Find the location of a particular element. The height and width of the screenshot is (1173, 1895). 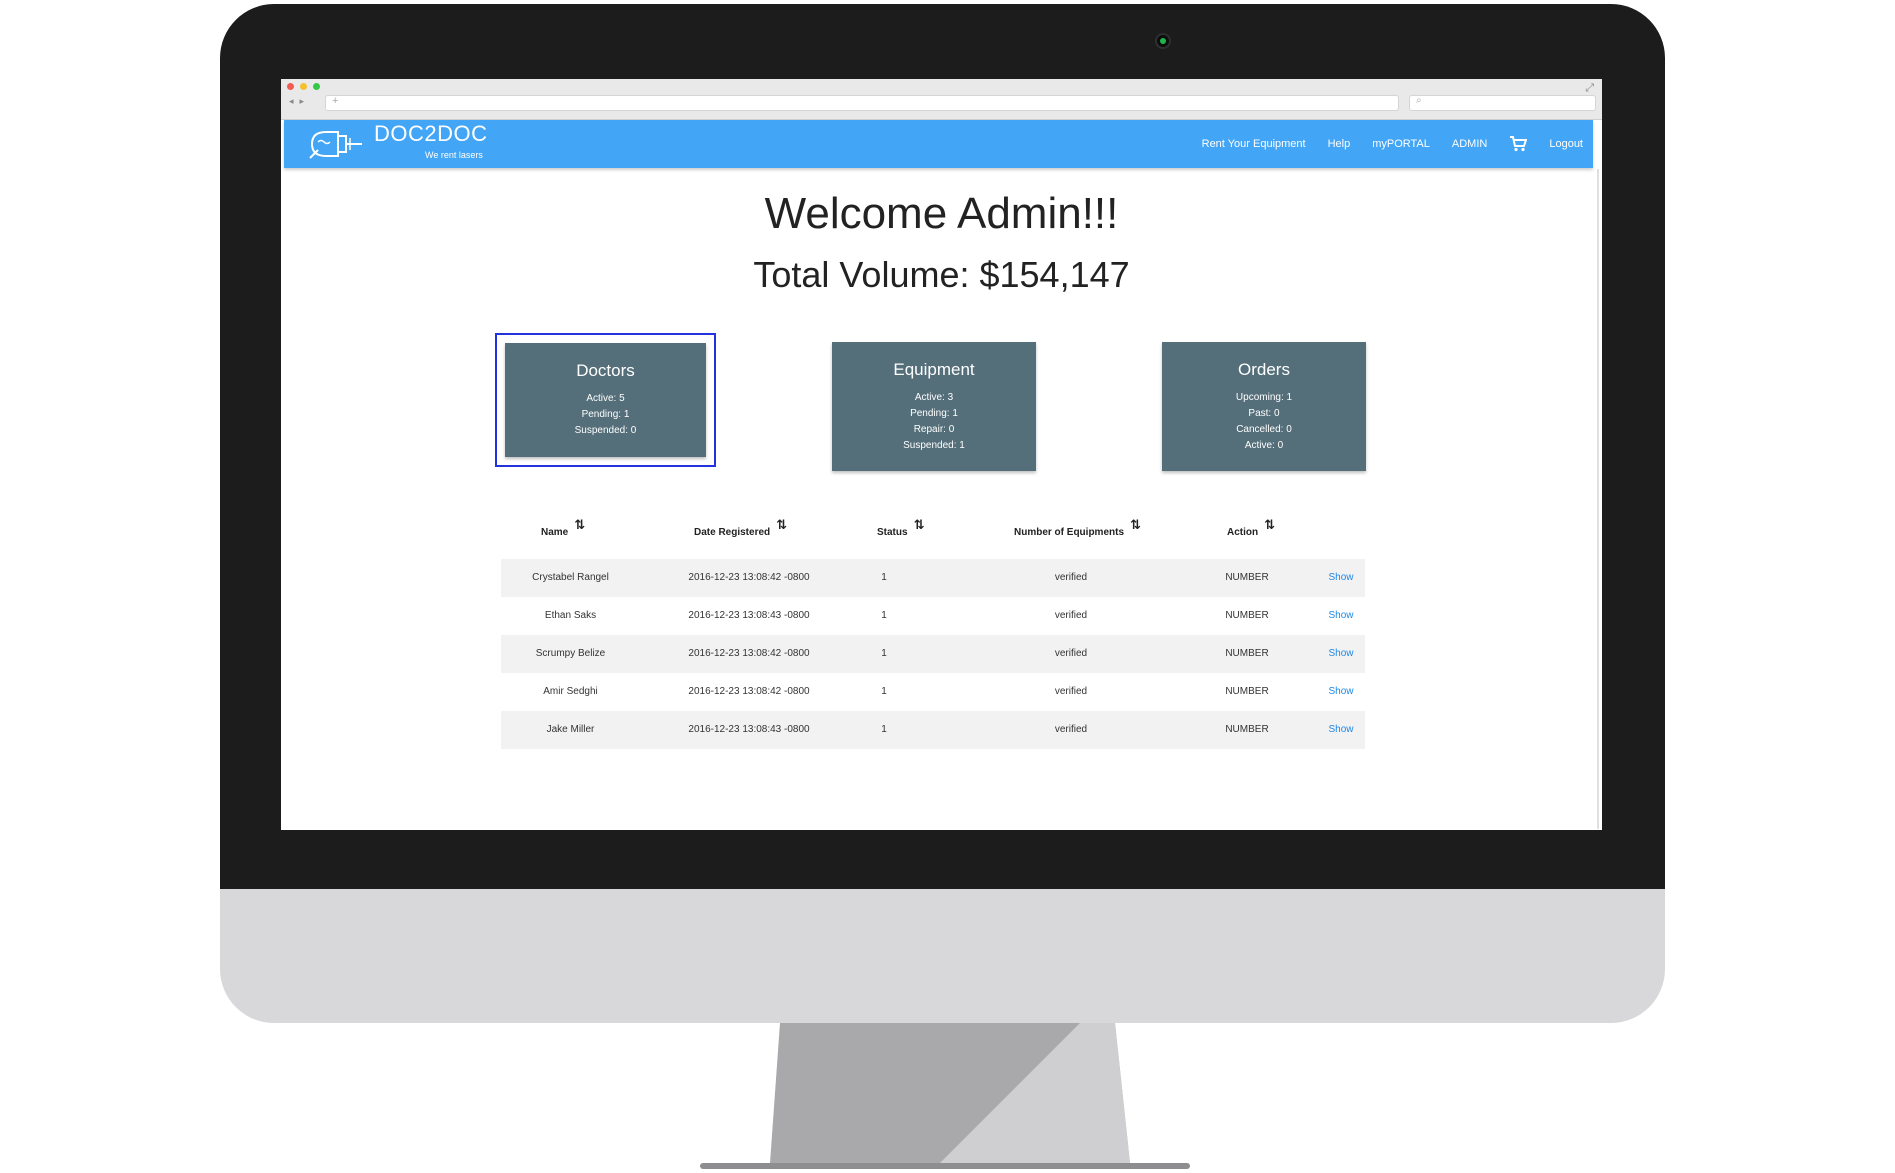

column-header-action: Action ⇅ is located at coordinates (1251, 528).